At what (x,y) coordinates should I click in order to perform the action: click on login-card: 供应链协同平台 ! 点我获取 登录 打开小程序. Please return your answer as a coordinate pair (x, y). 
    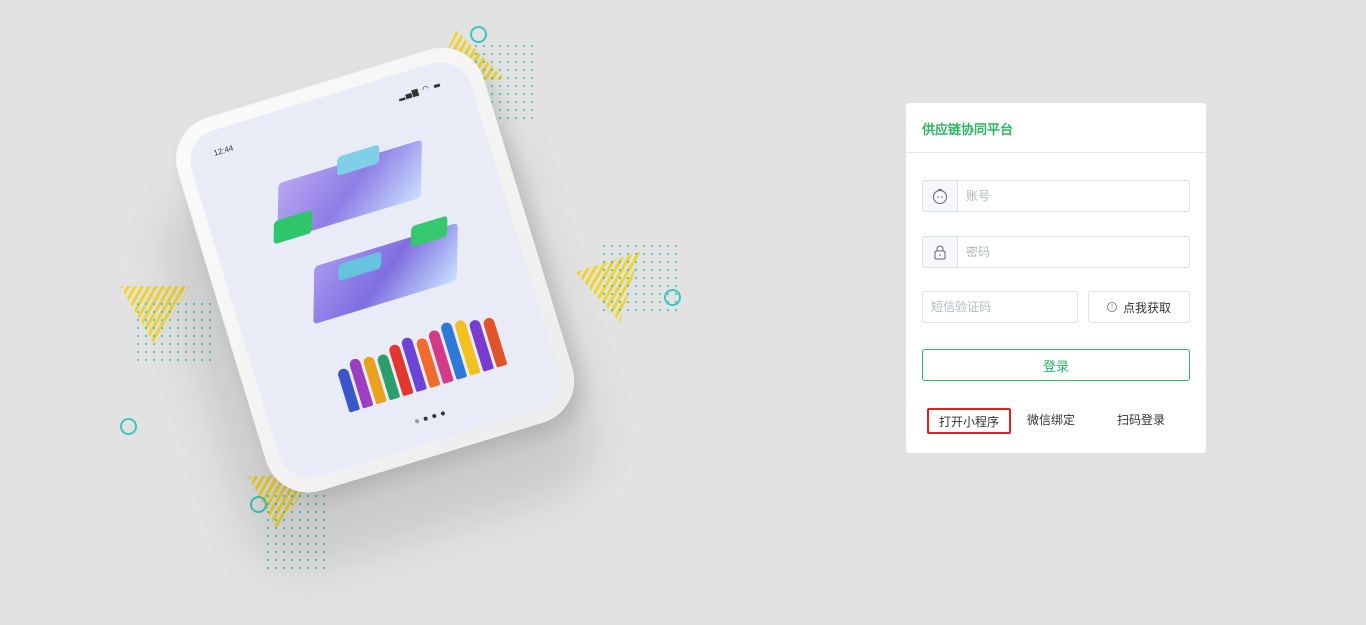
    Looking at the image, I should click on (1056, 278).